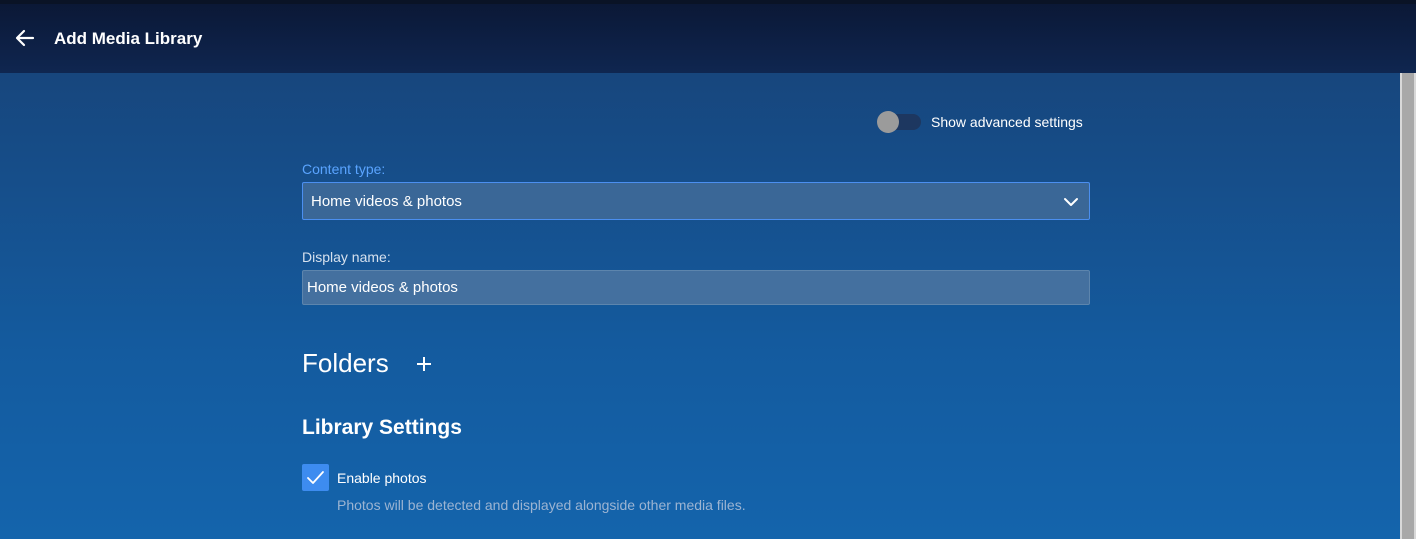 The height and width of the screenshot is (539, 1416). What do you see at coordinates (128, 38) in the screenshot?
I see `page-title: Add Media Library` at bounding box center [128, 38].